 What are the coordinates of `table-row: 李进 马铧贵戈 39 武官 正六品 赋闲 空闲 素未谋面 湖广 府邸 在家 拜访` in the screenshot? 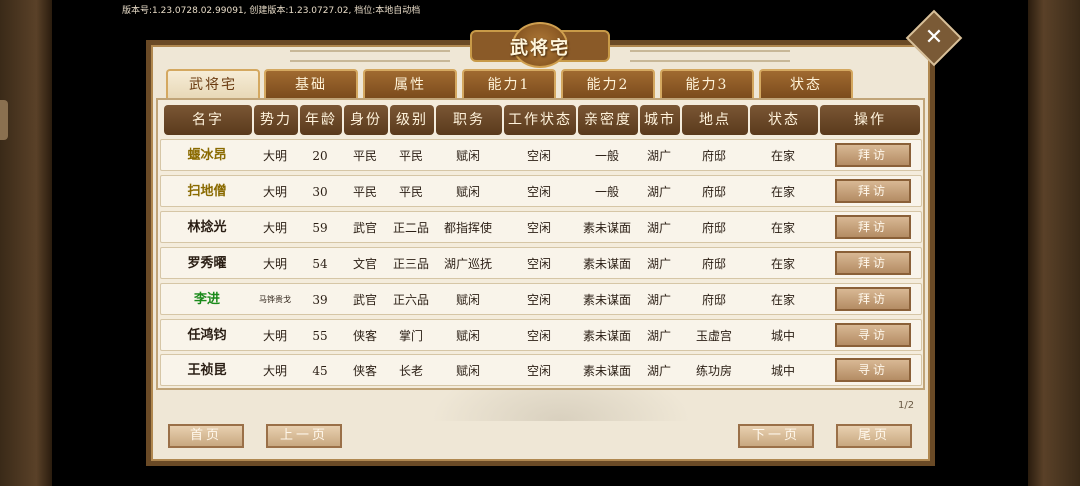 It's located at (541, 299).